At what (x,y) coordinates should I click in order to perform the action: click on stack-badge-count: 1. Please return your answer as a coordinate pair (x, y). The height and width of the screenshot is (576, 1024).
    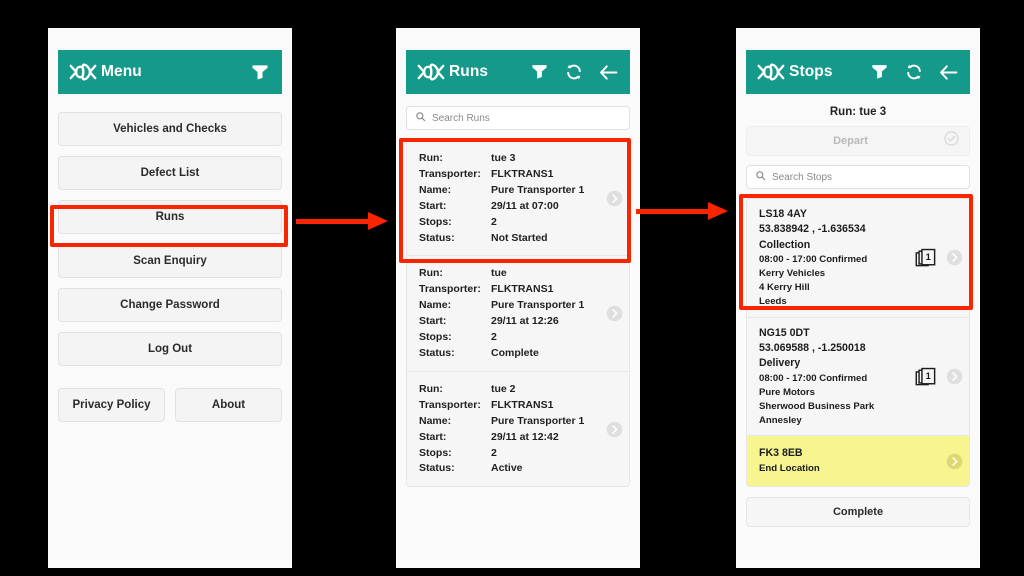
    Looking at the image, I should click on (928, 376).